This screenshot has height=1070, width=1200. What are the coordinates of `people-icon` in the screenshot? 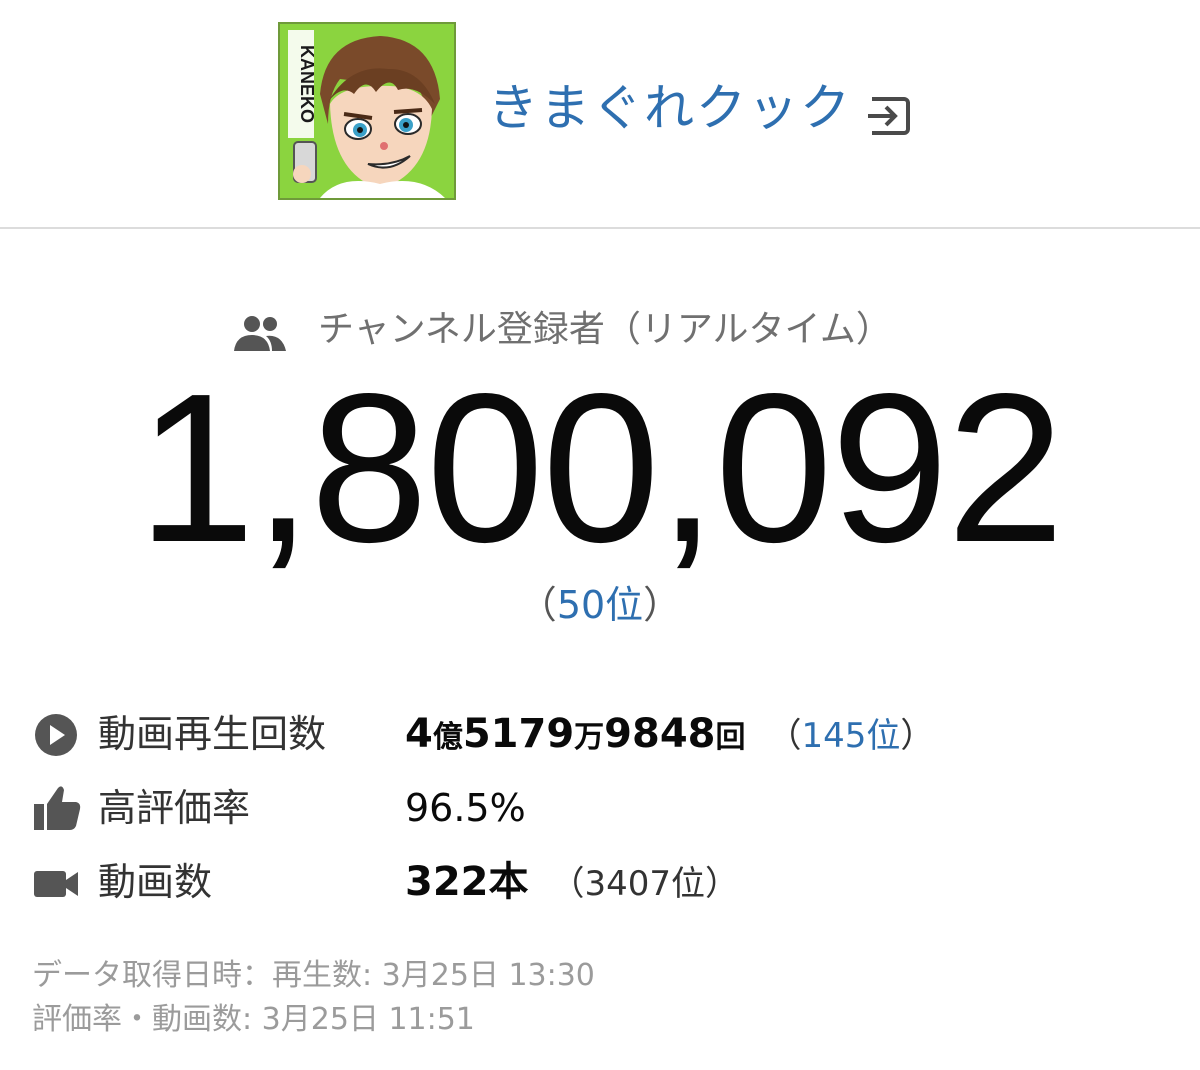 It's located at (260, 334).